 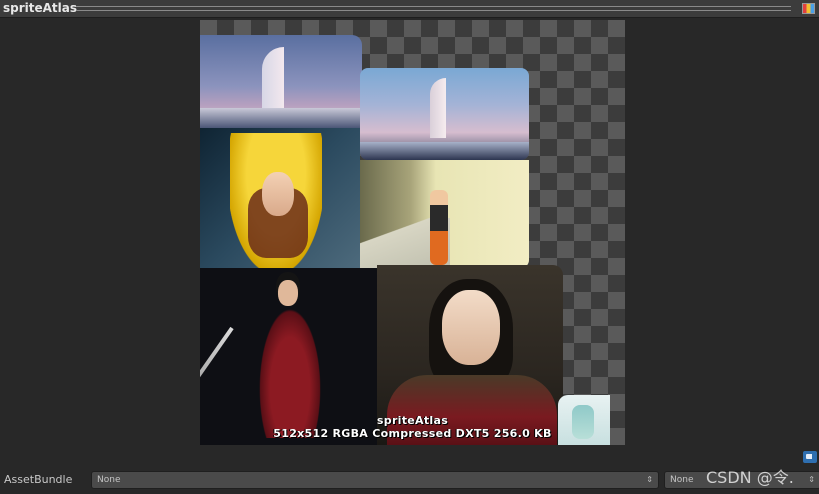 I want to click on face-shape, so click(x=278, y=194).